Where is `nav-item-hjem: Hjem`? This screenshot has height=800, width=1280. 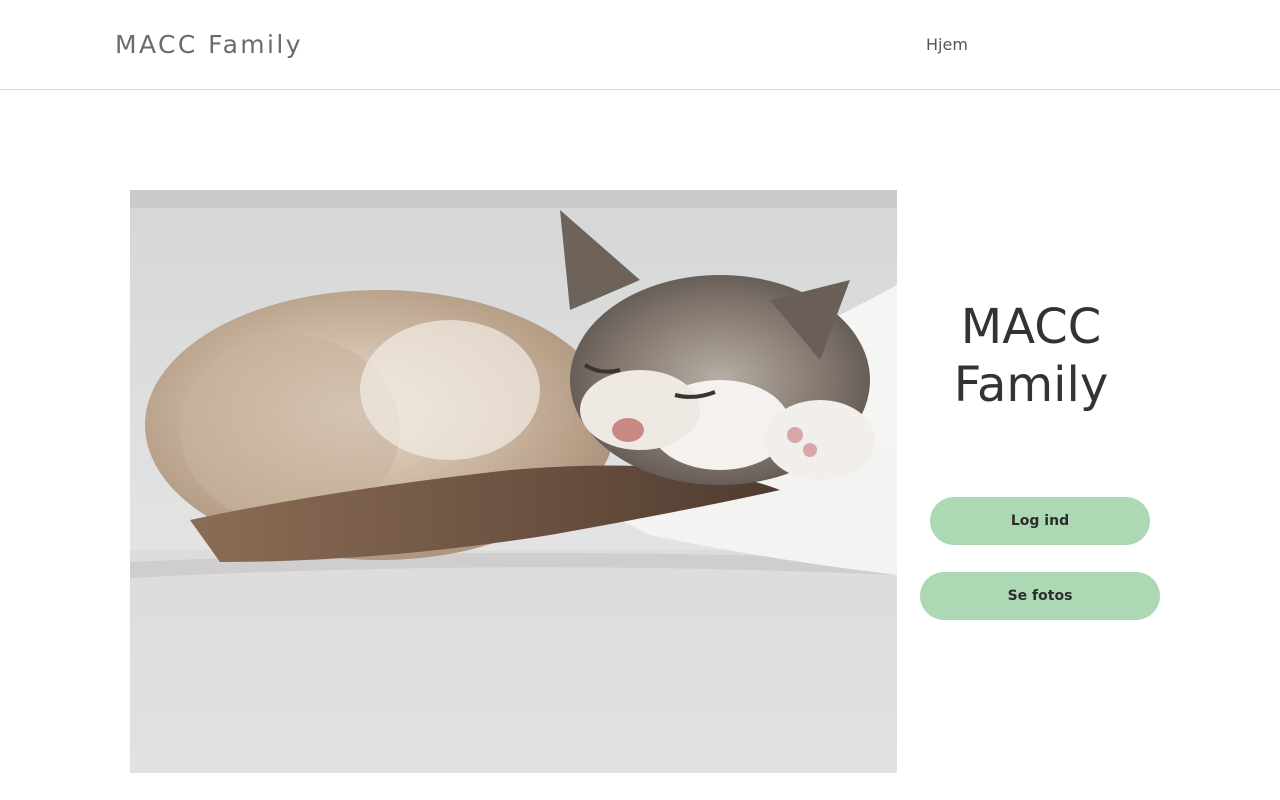 nav-item-hjem: Hjem is located at coordinates (947, 44).